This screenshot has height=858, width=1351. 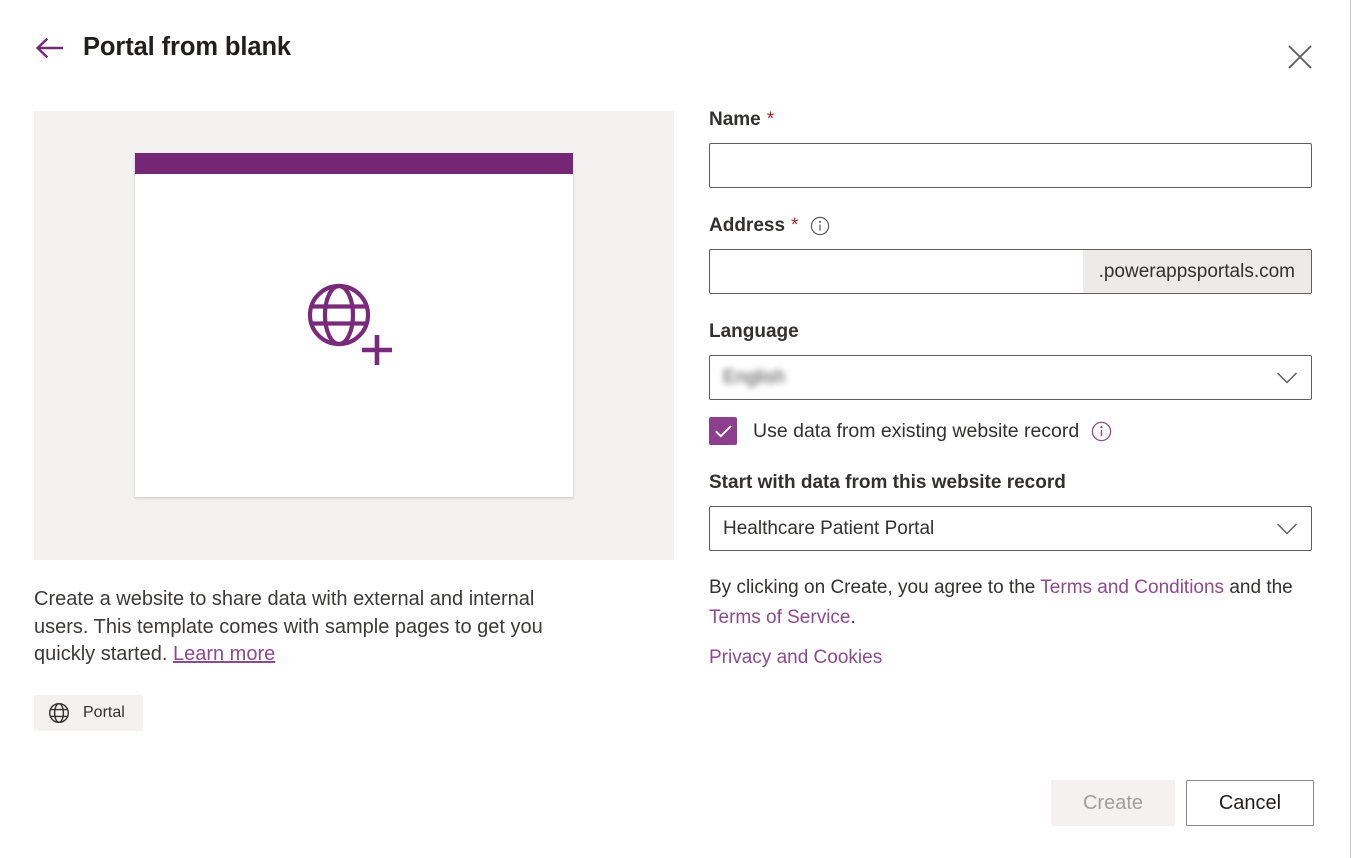 I want to click on tag-row: Portal, so click(x=354, y=712).